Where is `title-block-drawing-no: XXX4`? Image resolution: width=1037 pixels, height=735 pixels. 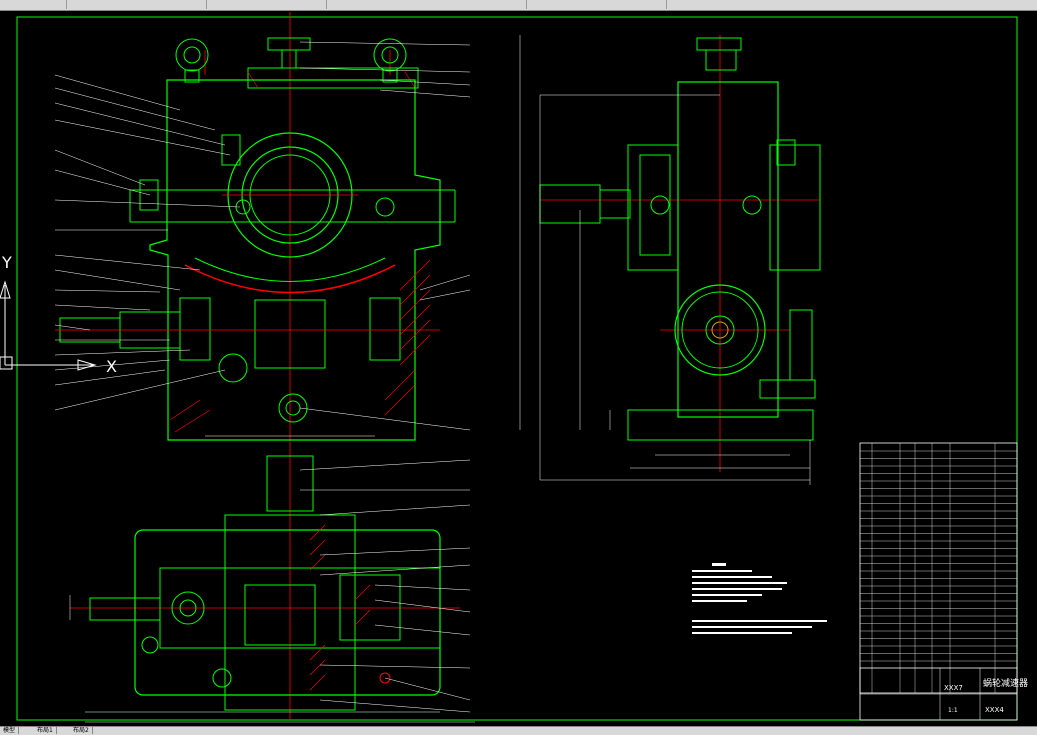
title-block-drawing-no: XXX4 is located at coordinates (994, 710).